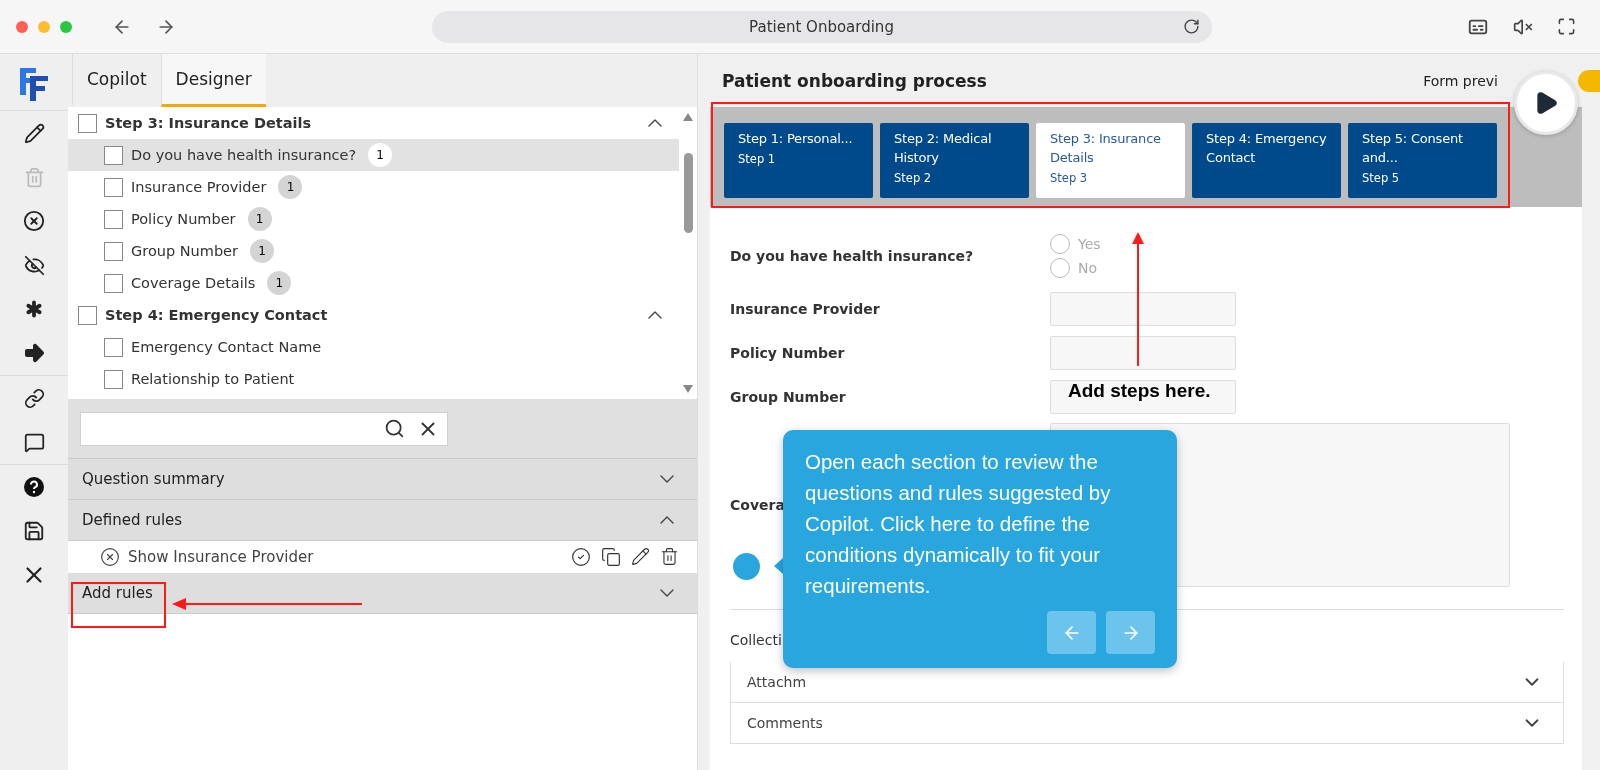 The image size is (1600, 770). I want to click on question-label: Do you have health insurance?, so click(852, 256).